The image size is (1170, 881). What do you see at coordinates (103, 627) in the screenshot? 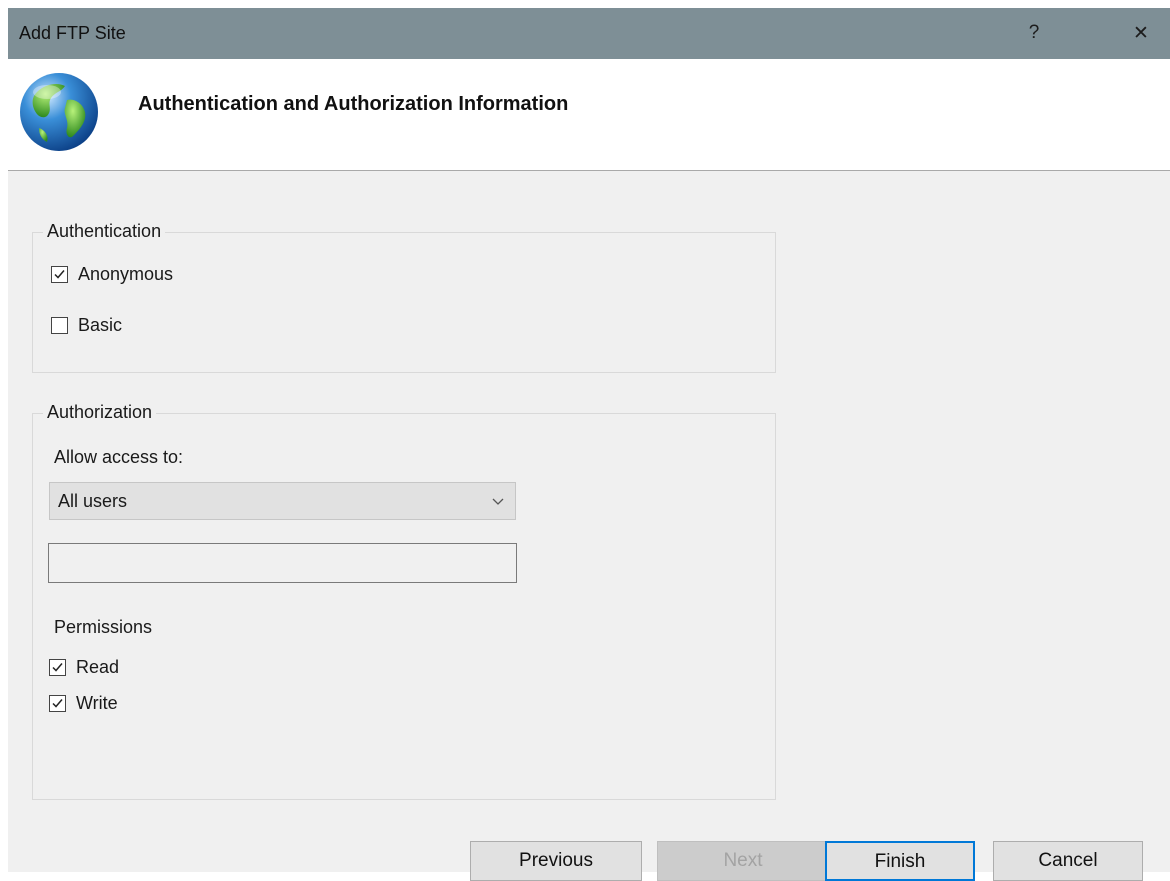
I see `permissions-label: Permissions` at bounding box center [103, 627].